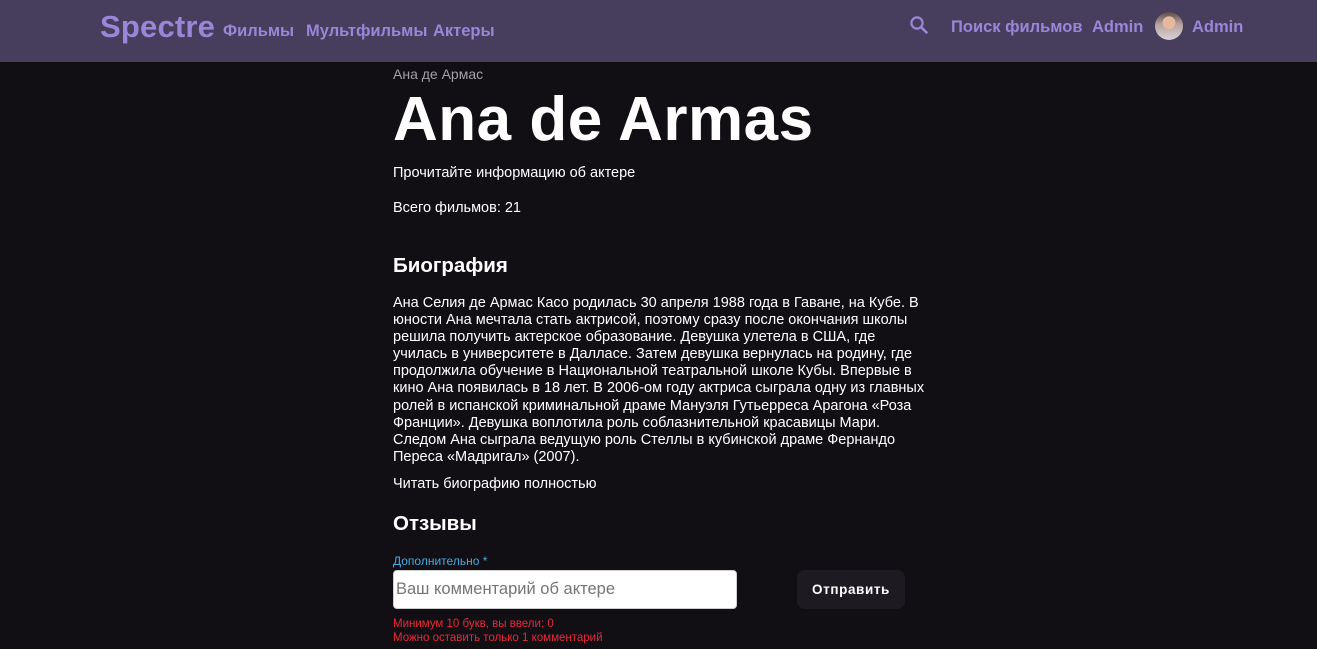 Image resolution: width=1317 pixels, height=649 pixels. What do you see at coordinates (498, 638) in the screenshot?
I see `error-one-comment: Можно оставить только 1 комментарий` at bounding box center [498, 638].